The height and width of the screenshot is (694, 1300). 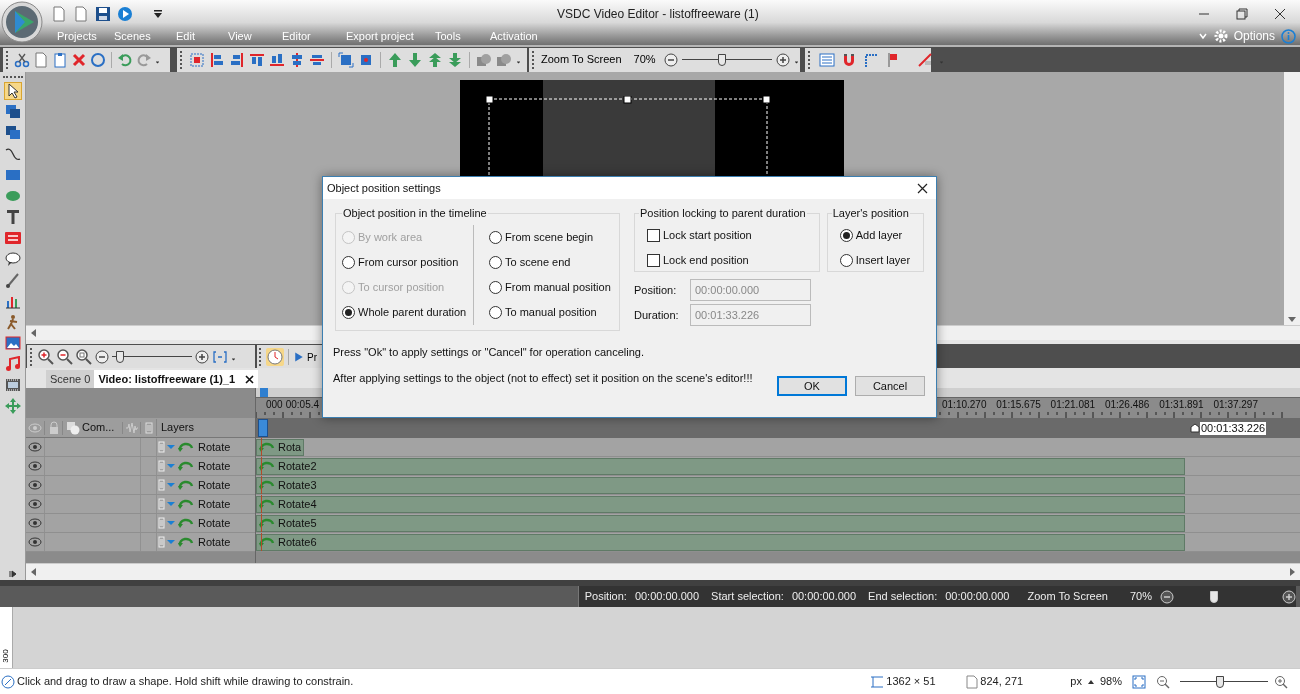 I want to click on ruler-label: 01:26.486, so click(x=1127, y=405).